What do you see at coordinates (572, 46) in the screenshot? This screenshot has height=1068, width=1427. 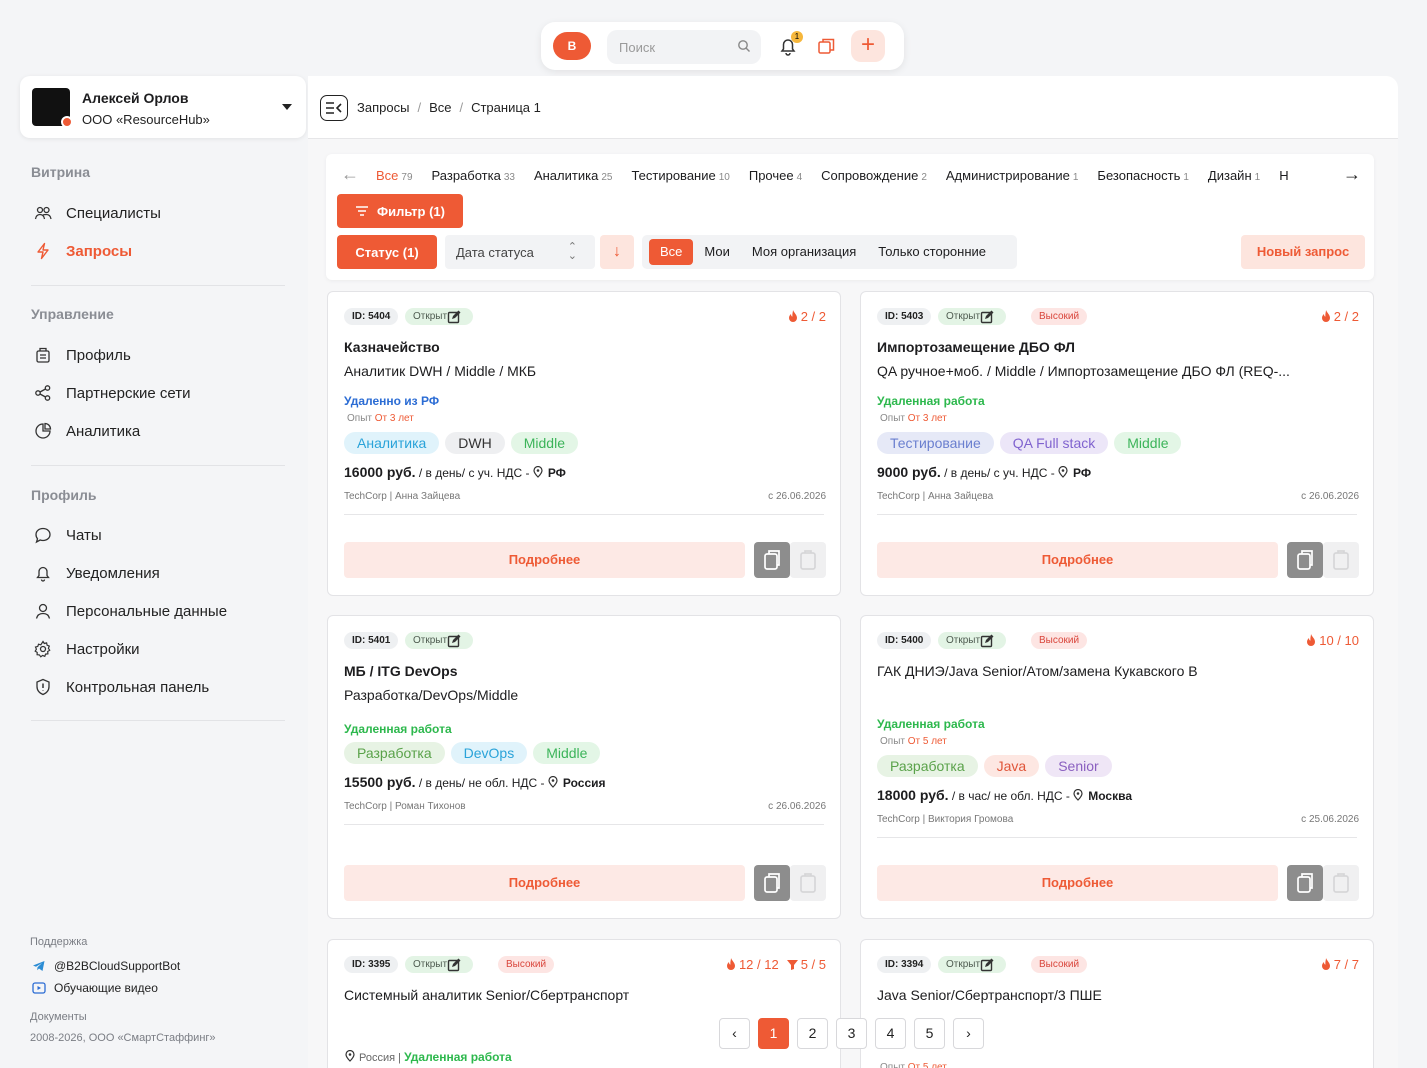 I see `app-logo: B` at bounding box center [572, 46].